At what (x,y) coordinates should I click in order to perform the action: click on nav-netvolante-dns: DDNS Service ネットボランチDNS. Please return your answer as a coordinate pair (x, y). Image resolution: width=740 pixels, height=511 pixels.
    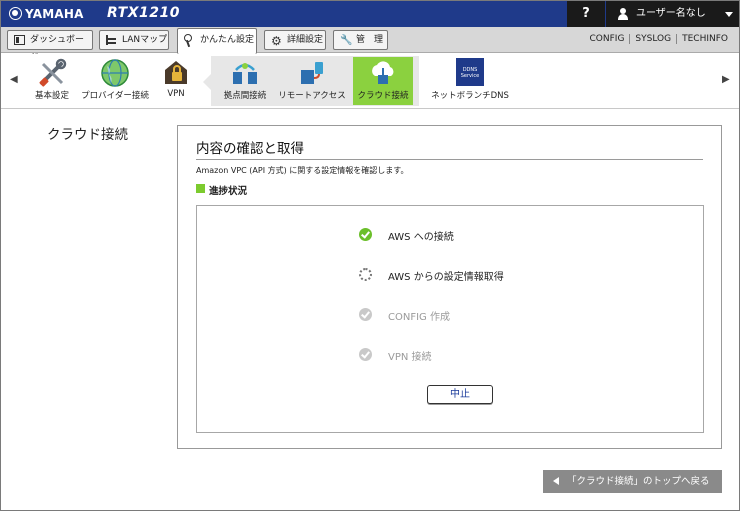
    Looking at the image, I should click on (470, 81).